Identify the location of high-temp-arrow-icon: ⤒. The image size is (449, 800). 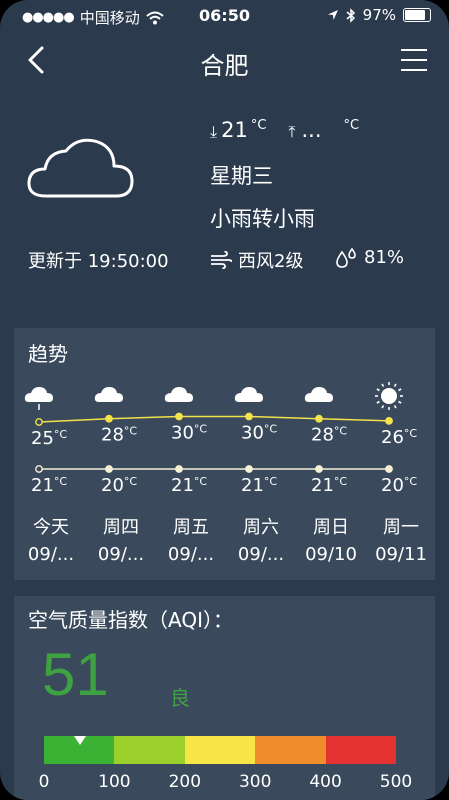
(292, 131).